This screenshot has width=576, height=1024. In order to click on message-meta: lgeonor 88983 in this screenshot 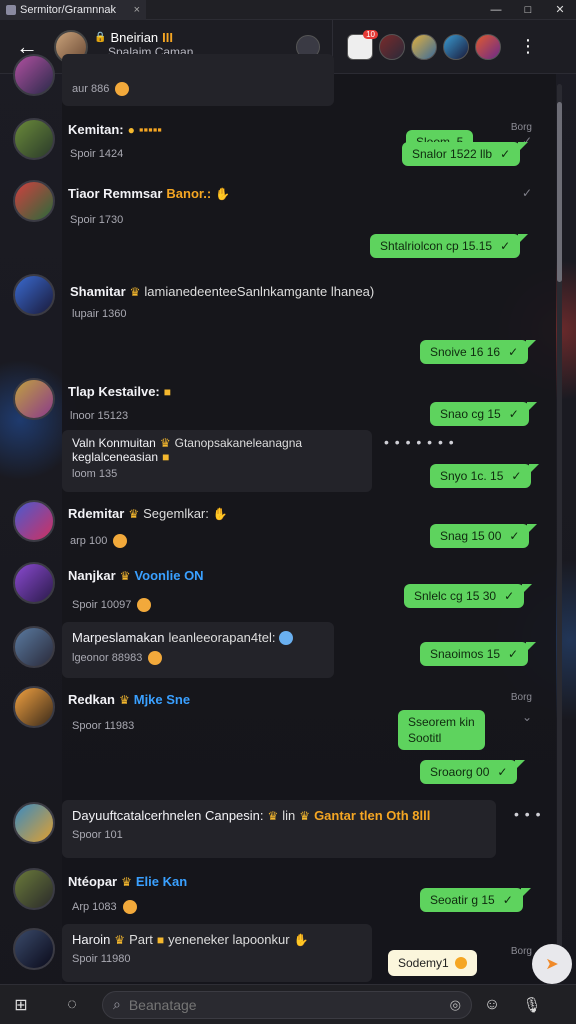, I will do `click(107, 658)`.